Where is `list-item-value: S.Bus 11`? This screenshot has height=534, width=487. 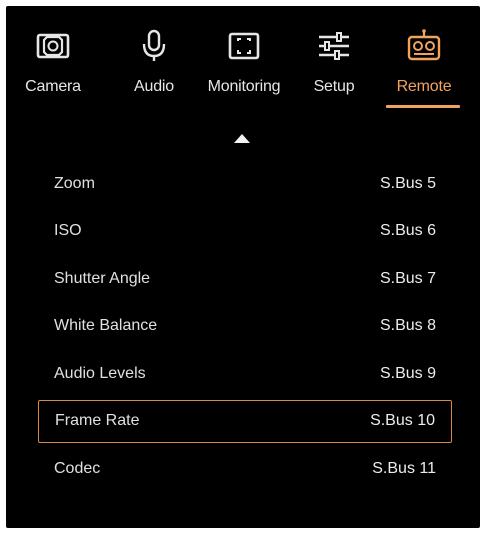
list-item-value: S.Bus 11 is located at coordinates (404, 468).